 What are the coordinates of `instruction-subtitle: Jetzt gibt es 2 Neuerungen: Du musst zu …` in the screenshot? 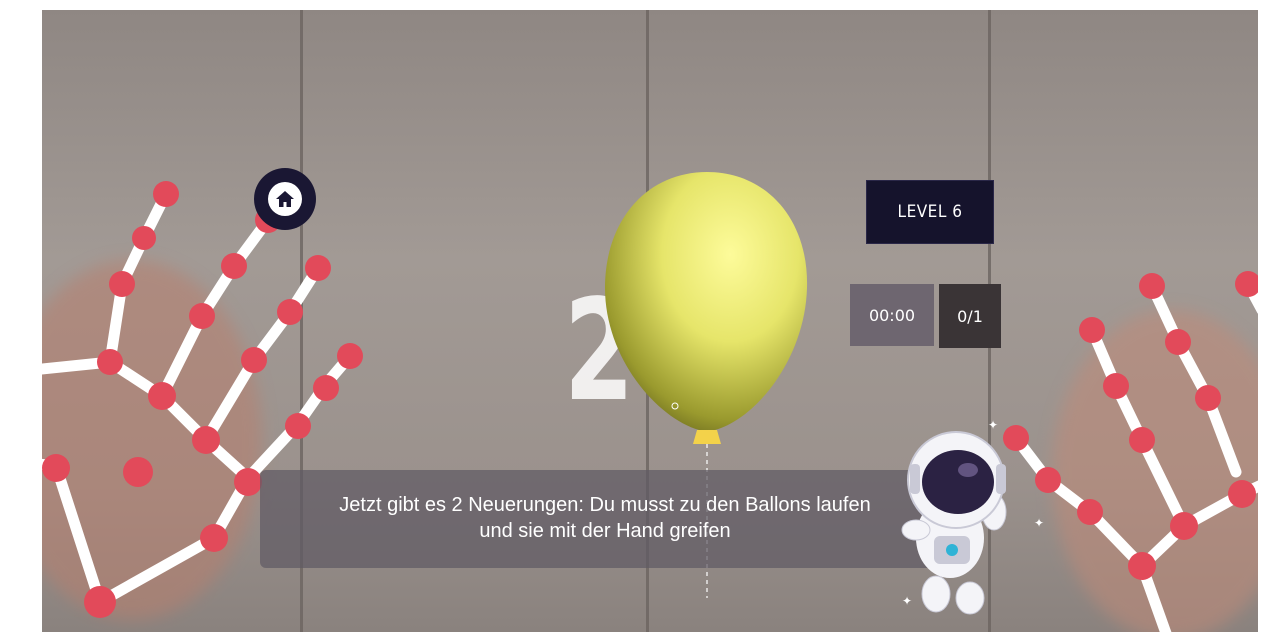 It's located at (605, 519).